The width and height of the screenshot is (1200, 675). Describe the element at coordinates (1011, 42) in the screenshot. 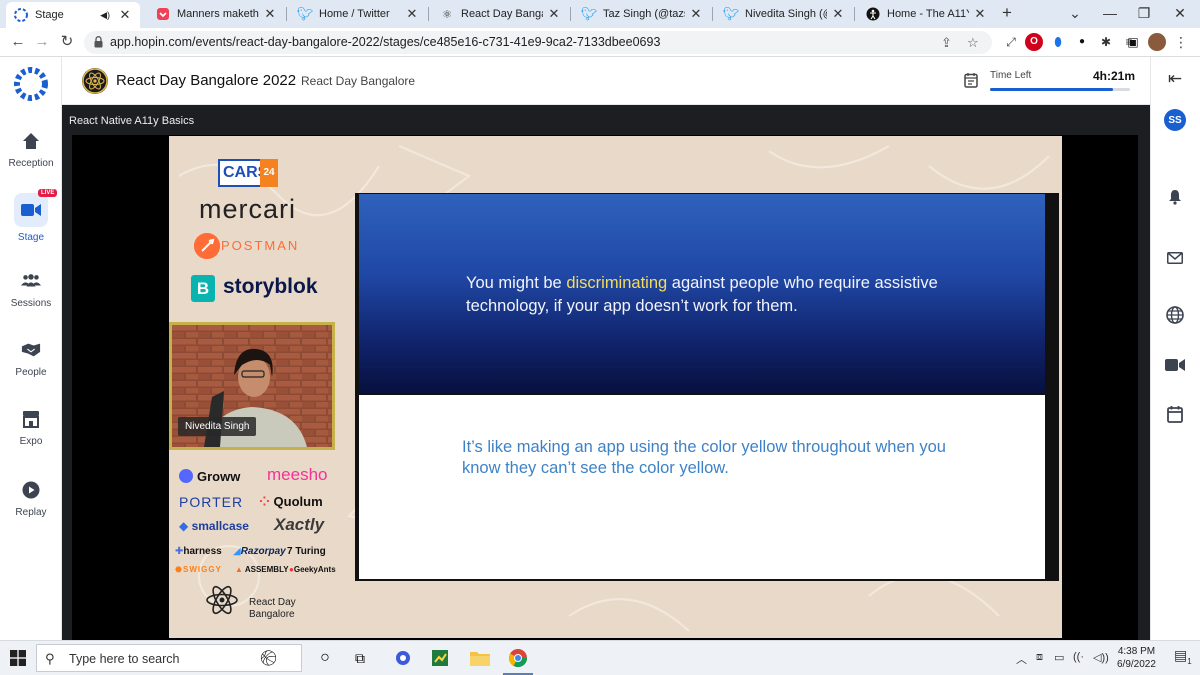

I see `cast-extension-icon: ⤢` at that location.